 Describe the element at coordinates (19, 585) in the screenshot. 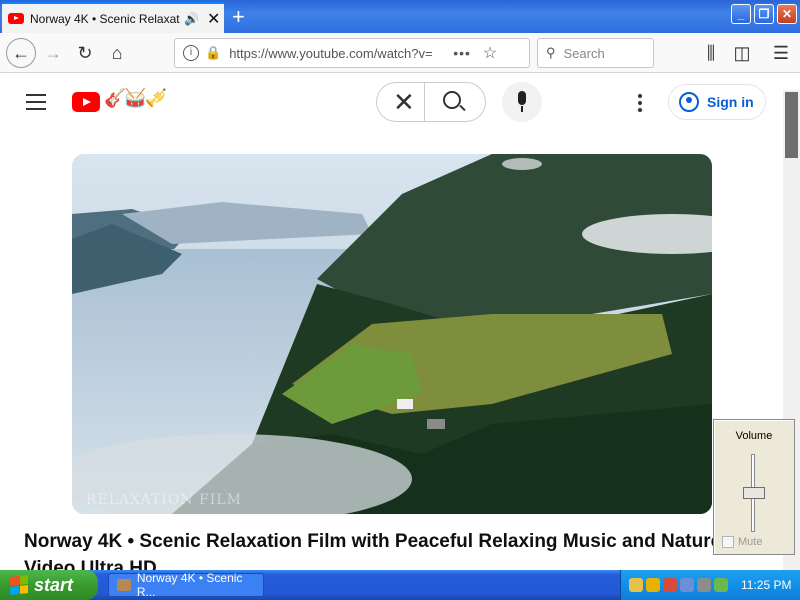

I see `windows-logo-icon` at that location.